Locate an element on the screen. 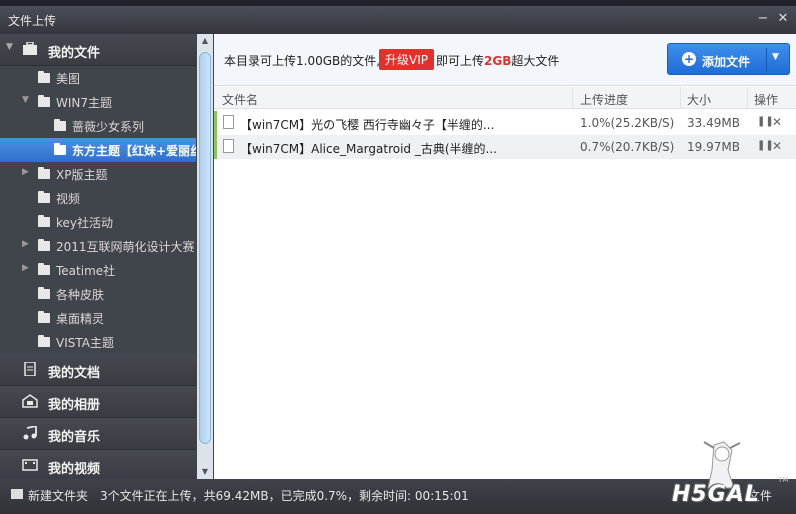 The width and height of the screenshot is (796, 514). folder-label: Teatime社 is located at coordinates (86, 271).